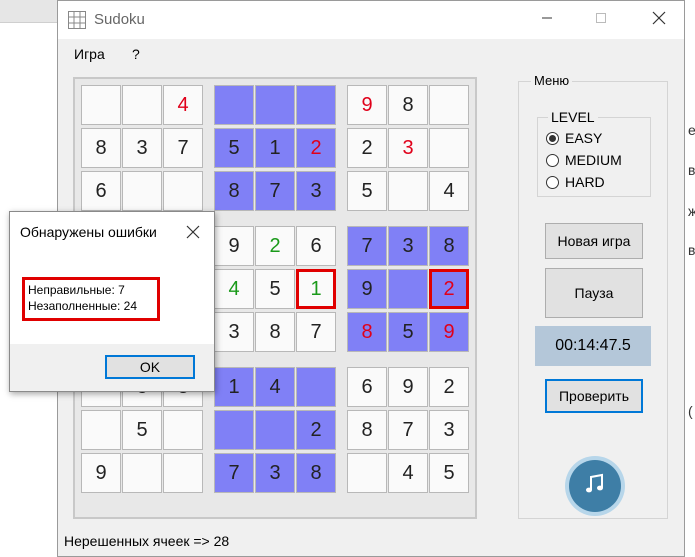  Describe the element at coordinates (593, 160) in the screenshot. I see `radio-medium-label: MEDIUM` at that location.